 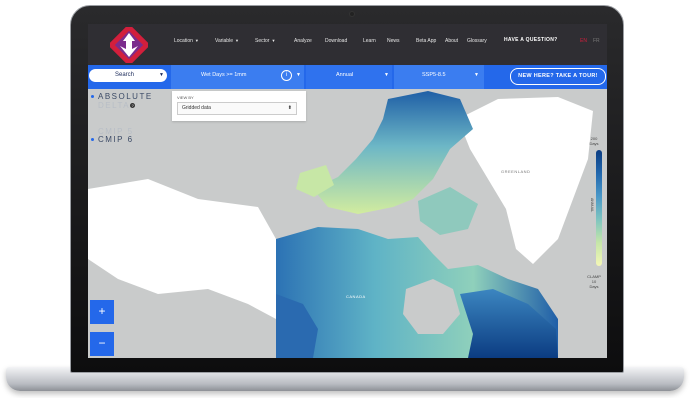 What do you see at coordinates (594, 143) in the screenshot?
I see `legend-max-unit: Days` at bounding box center [594, 143].